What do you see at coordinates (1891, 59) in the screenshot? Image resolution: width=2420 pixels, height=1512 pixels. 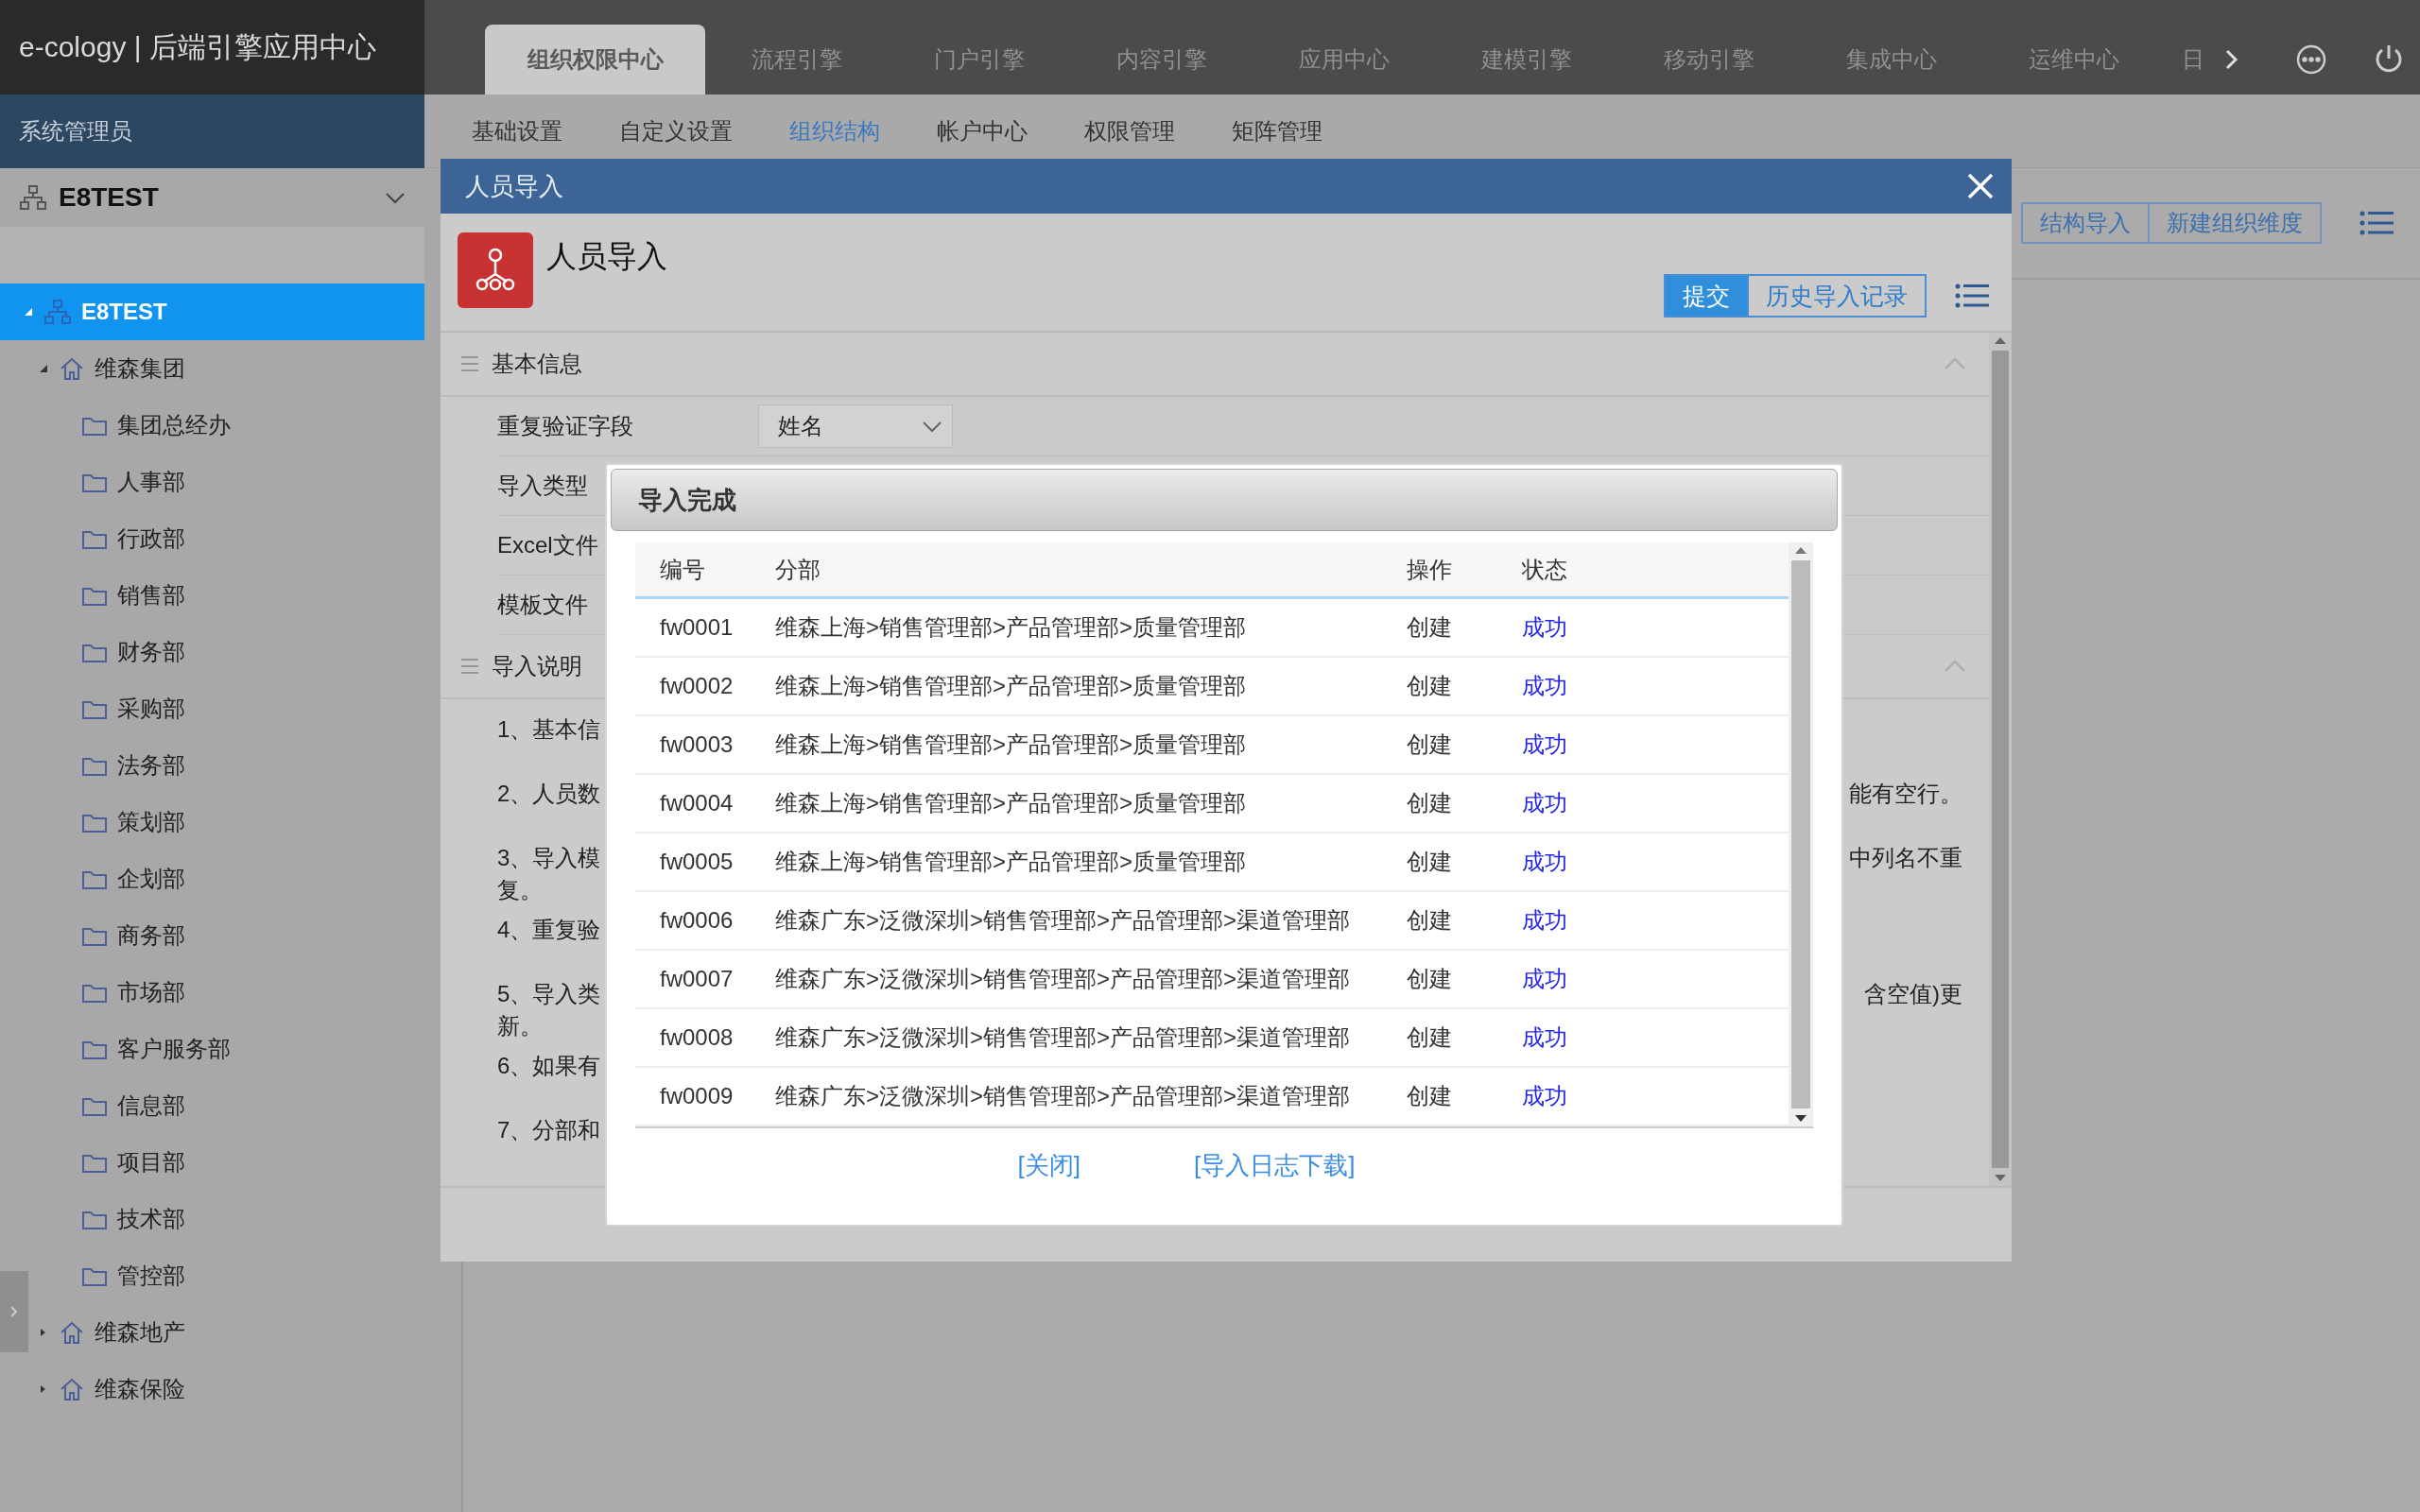 I see `nav-tab: 集成中心` at bounding box center [1891, 59].